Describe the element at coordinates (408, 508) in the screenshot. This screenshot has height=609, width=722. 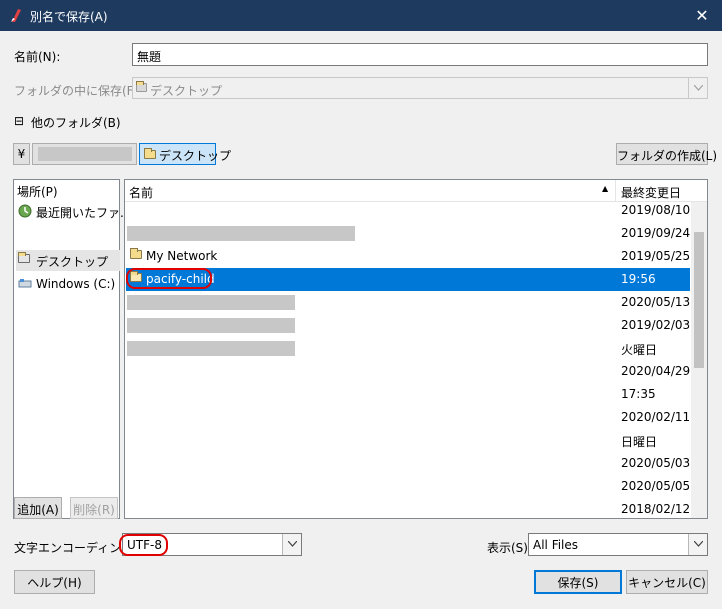
I see `file-row: 2018/02/12` at that location.